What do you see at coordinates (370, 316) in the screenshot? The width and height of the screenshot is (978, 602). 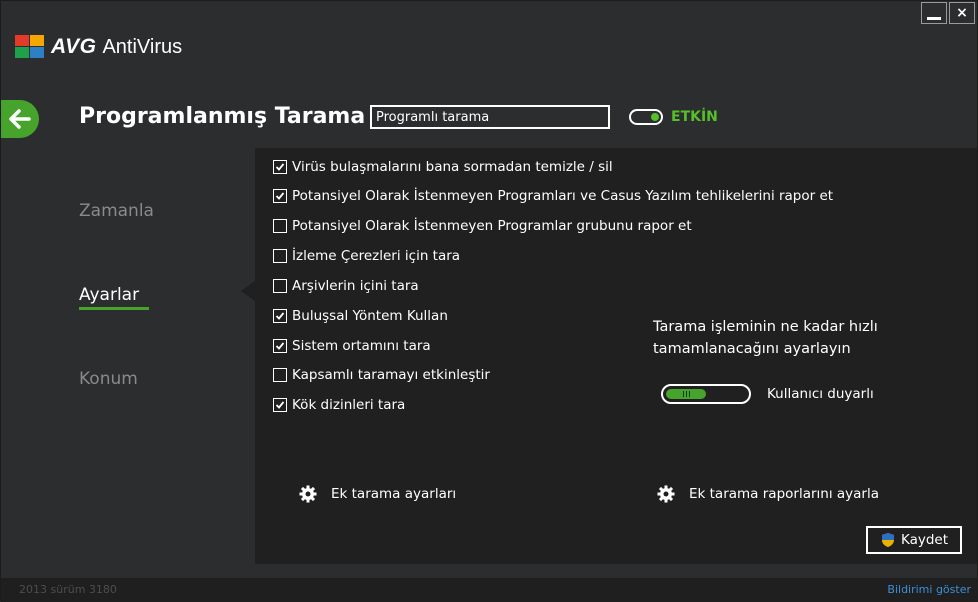 I see `option-label: Buluşsal Yöntem Kullan` at bounding box center [370, 316].